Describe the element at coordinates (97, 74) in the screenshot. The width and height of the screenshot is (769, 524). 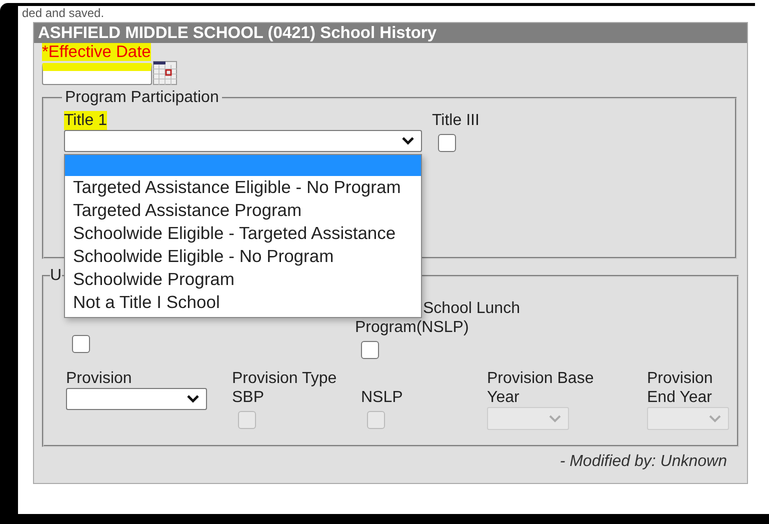
I see `date-field` at that location.